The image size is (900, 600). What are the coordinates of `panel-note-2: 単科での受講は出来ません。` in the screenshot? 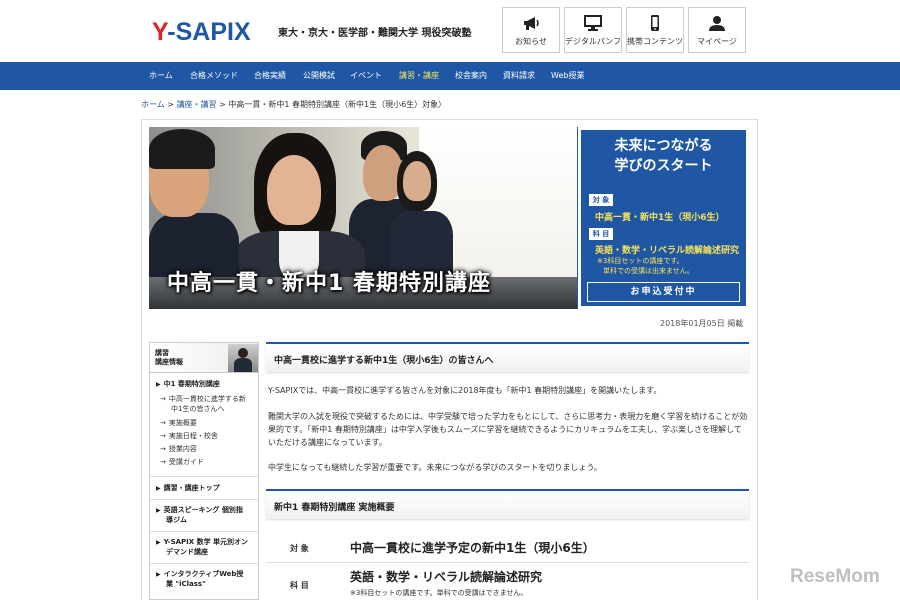 It's located at (648, 271).